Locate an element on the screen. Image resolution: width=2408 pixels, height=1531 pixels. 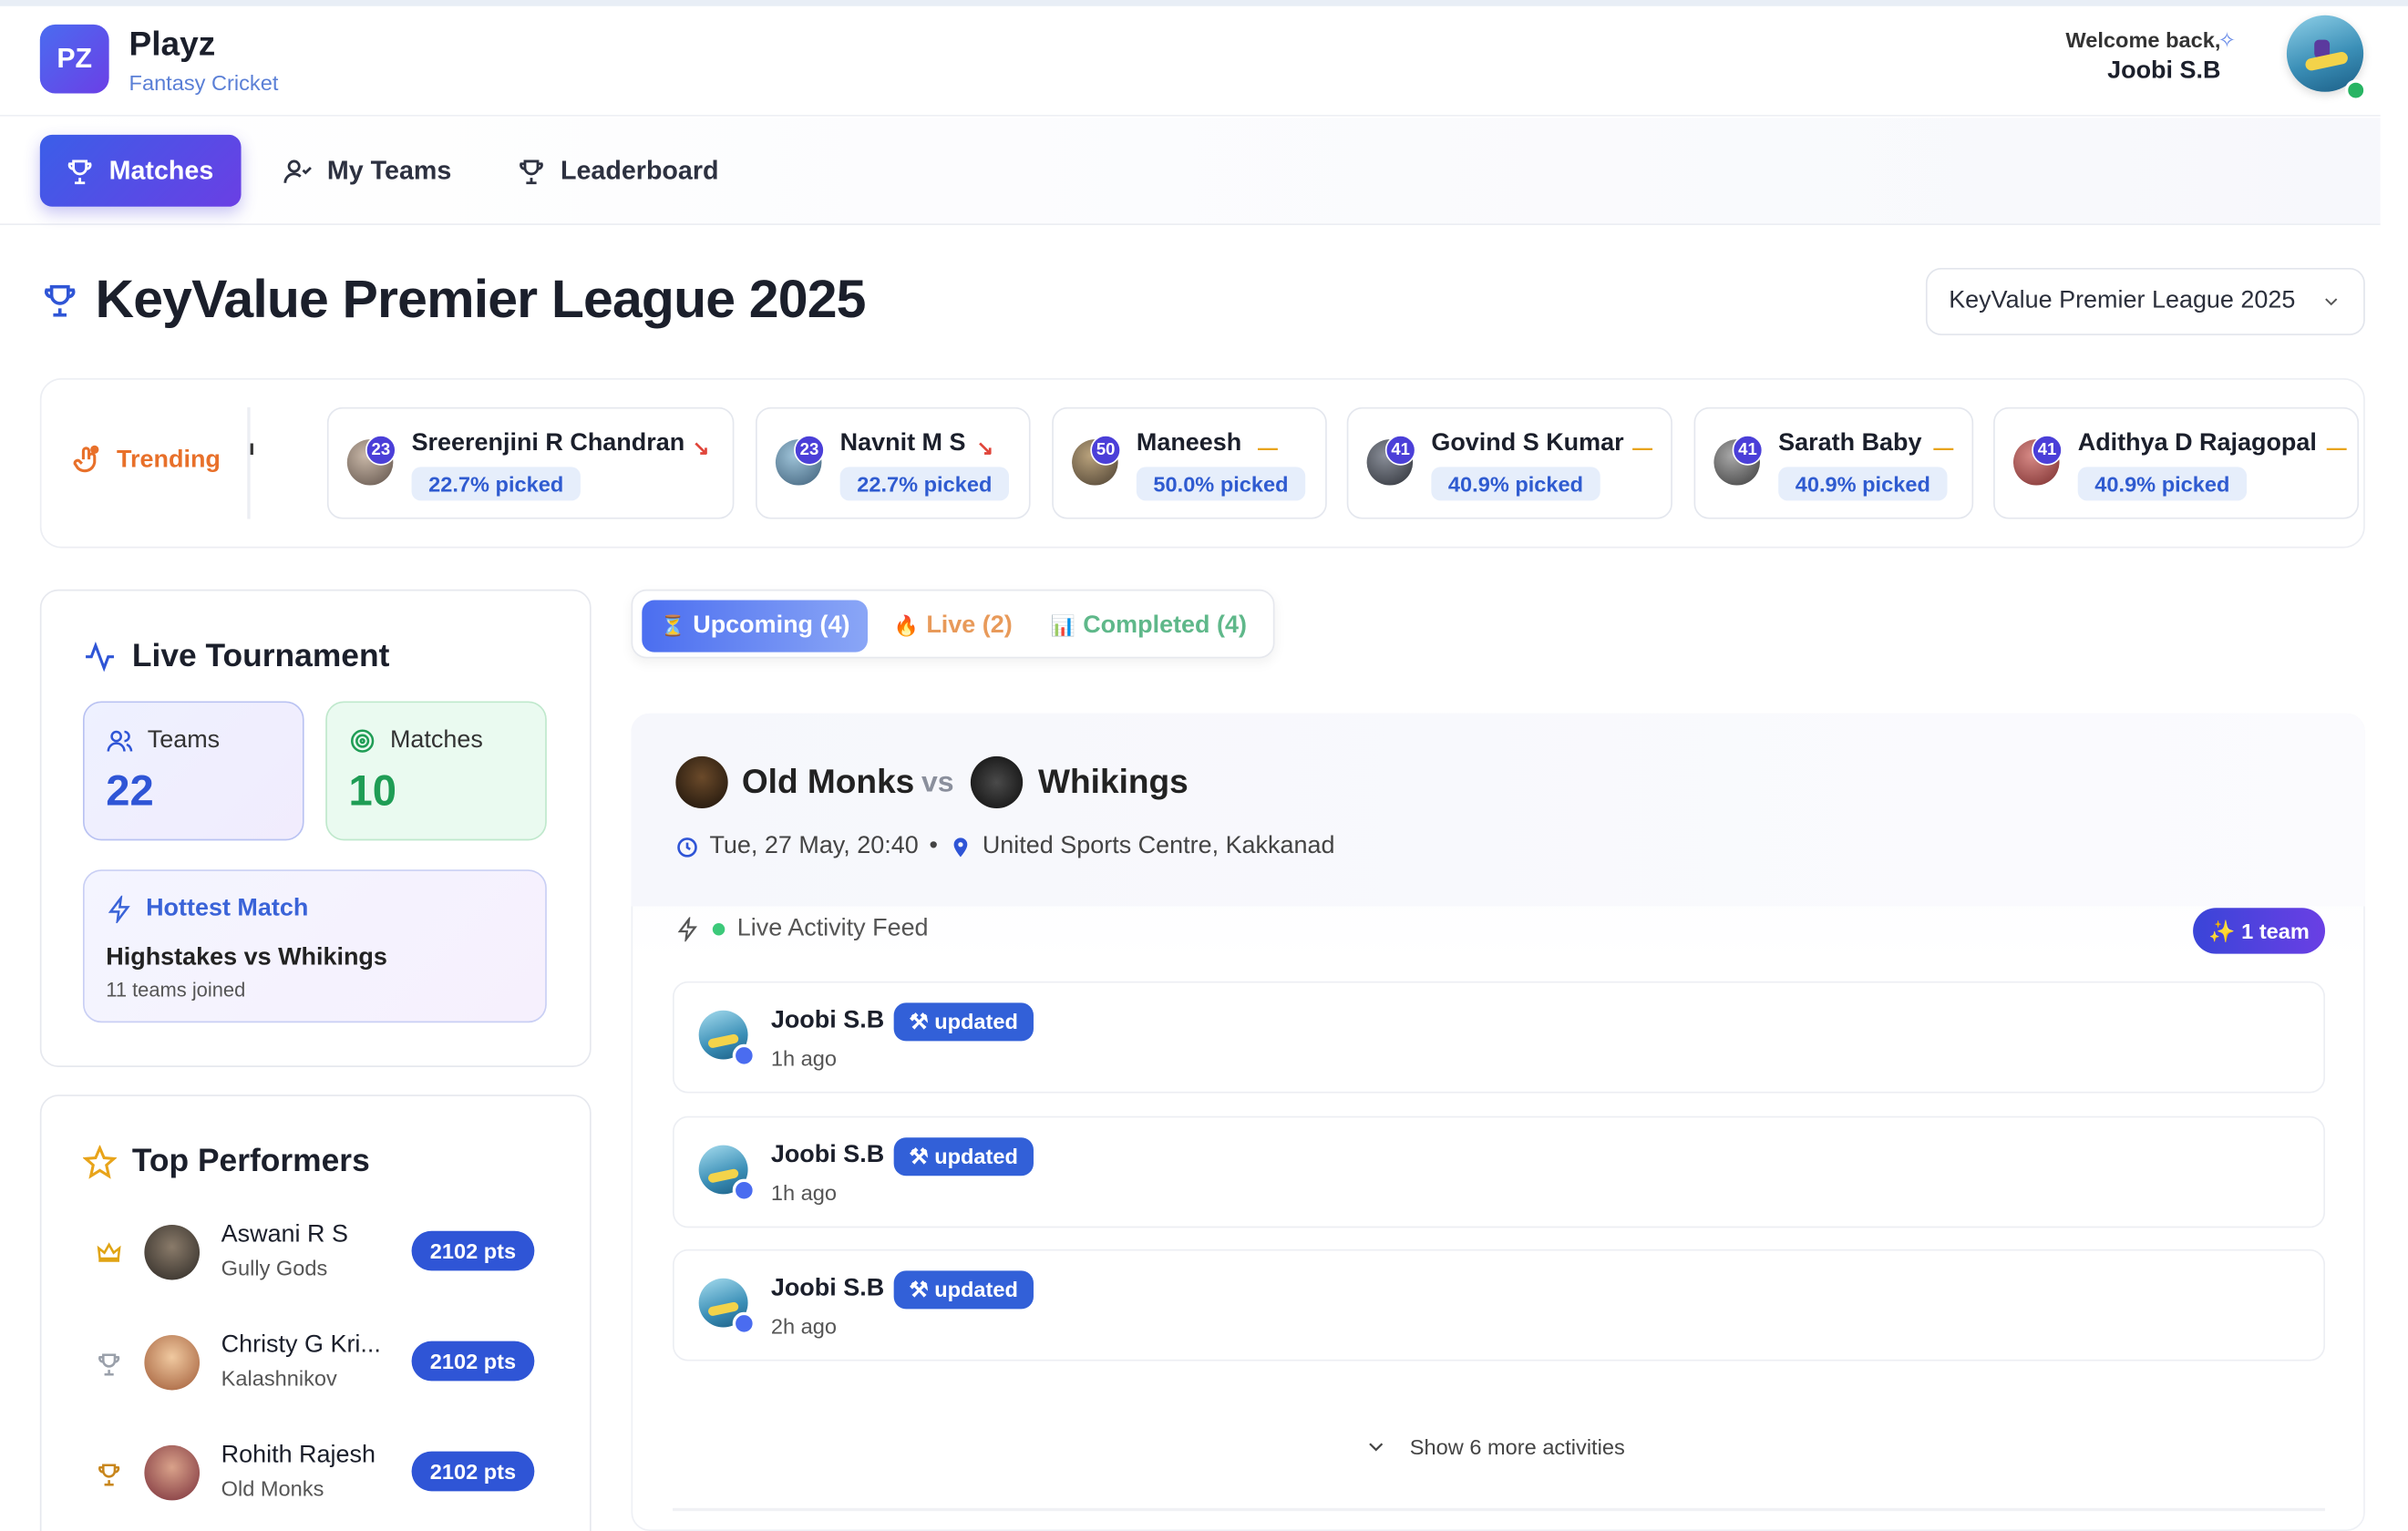
tab-completed-label: Completed (4) is located at coordinates (1165, 625).